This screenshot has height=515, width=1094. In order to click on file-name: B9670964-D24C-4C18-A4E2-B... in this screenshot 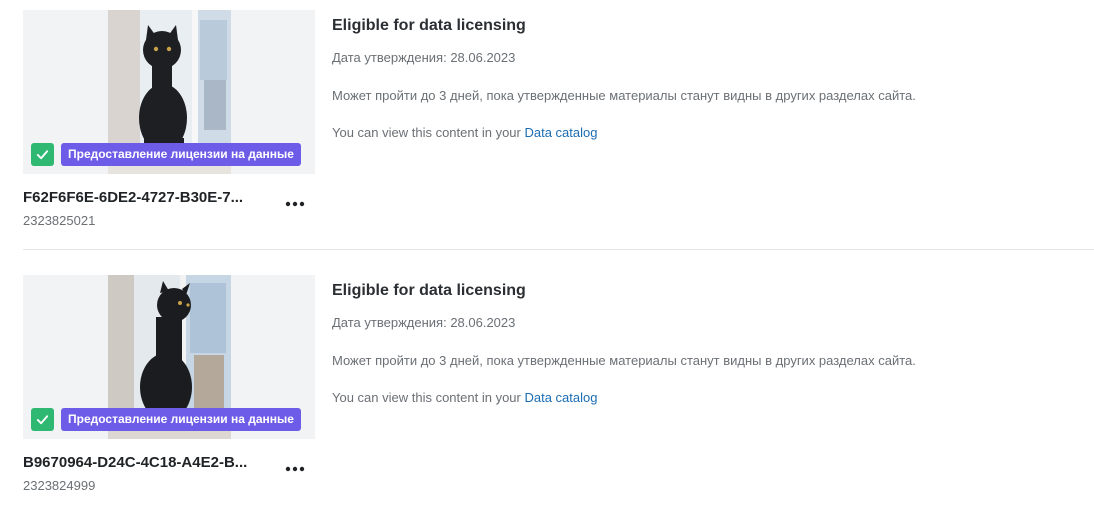, I will do `click(135, 462)`.